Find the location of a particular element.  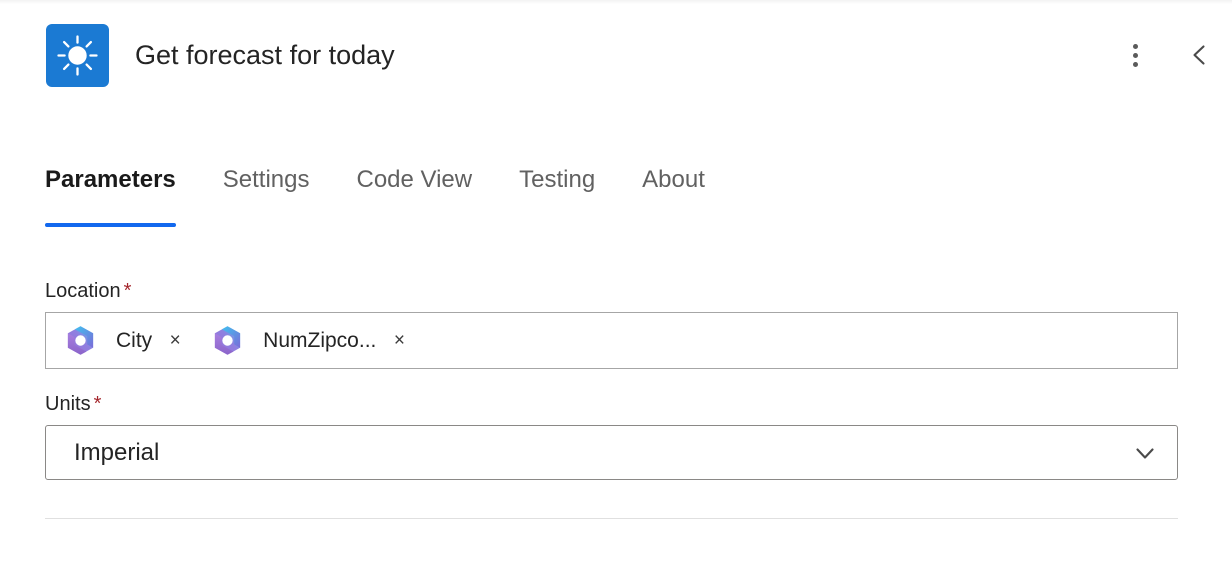

tab-label: Testing is located at coordinates (557, 179).